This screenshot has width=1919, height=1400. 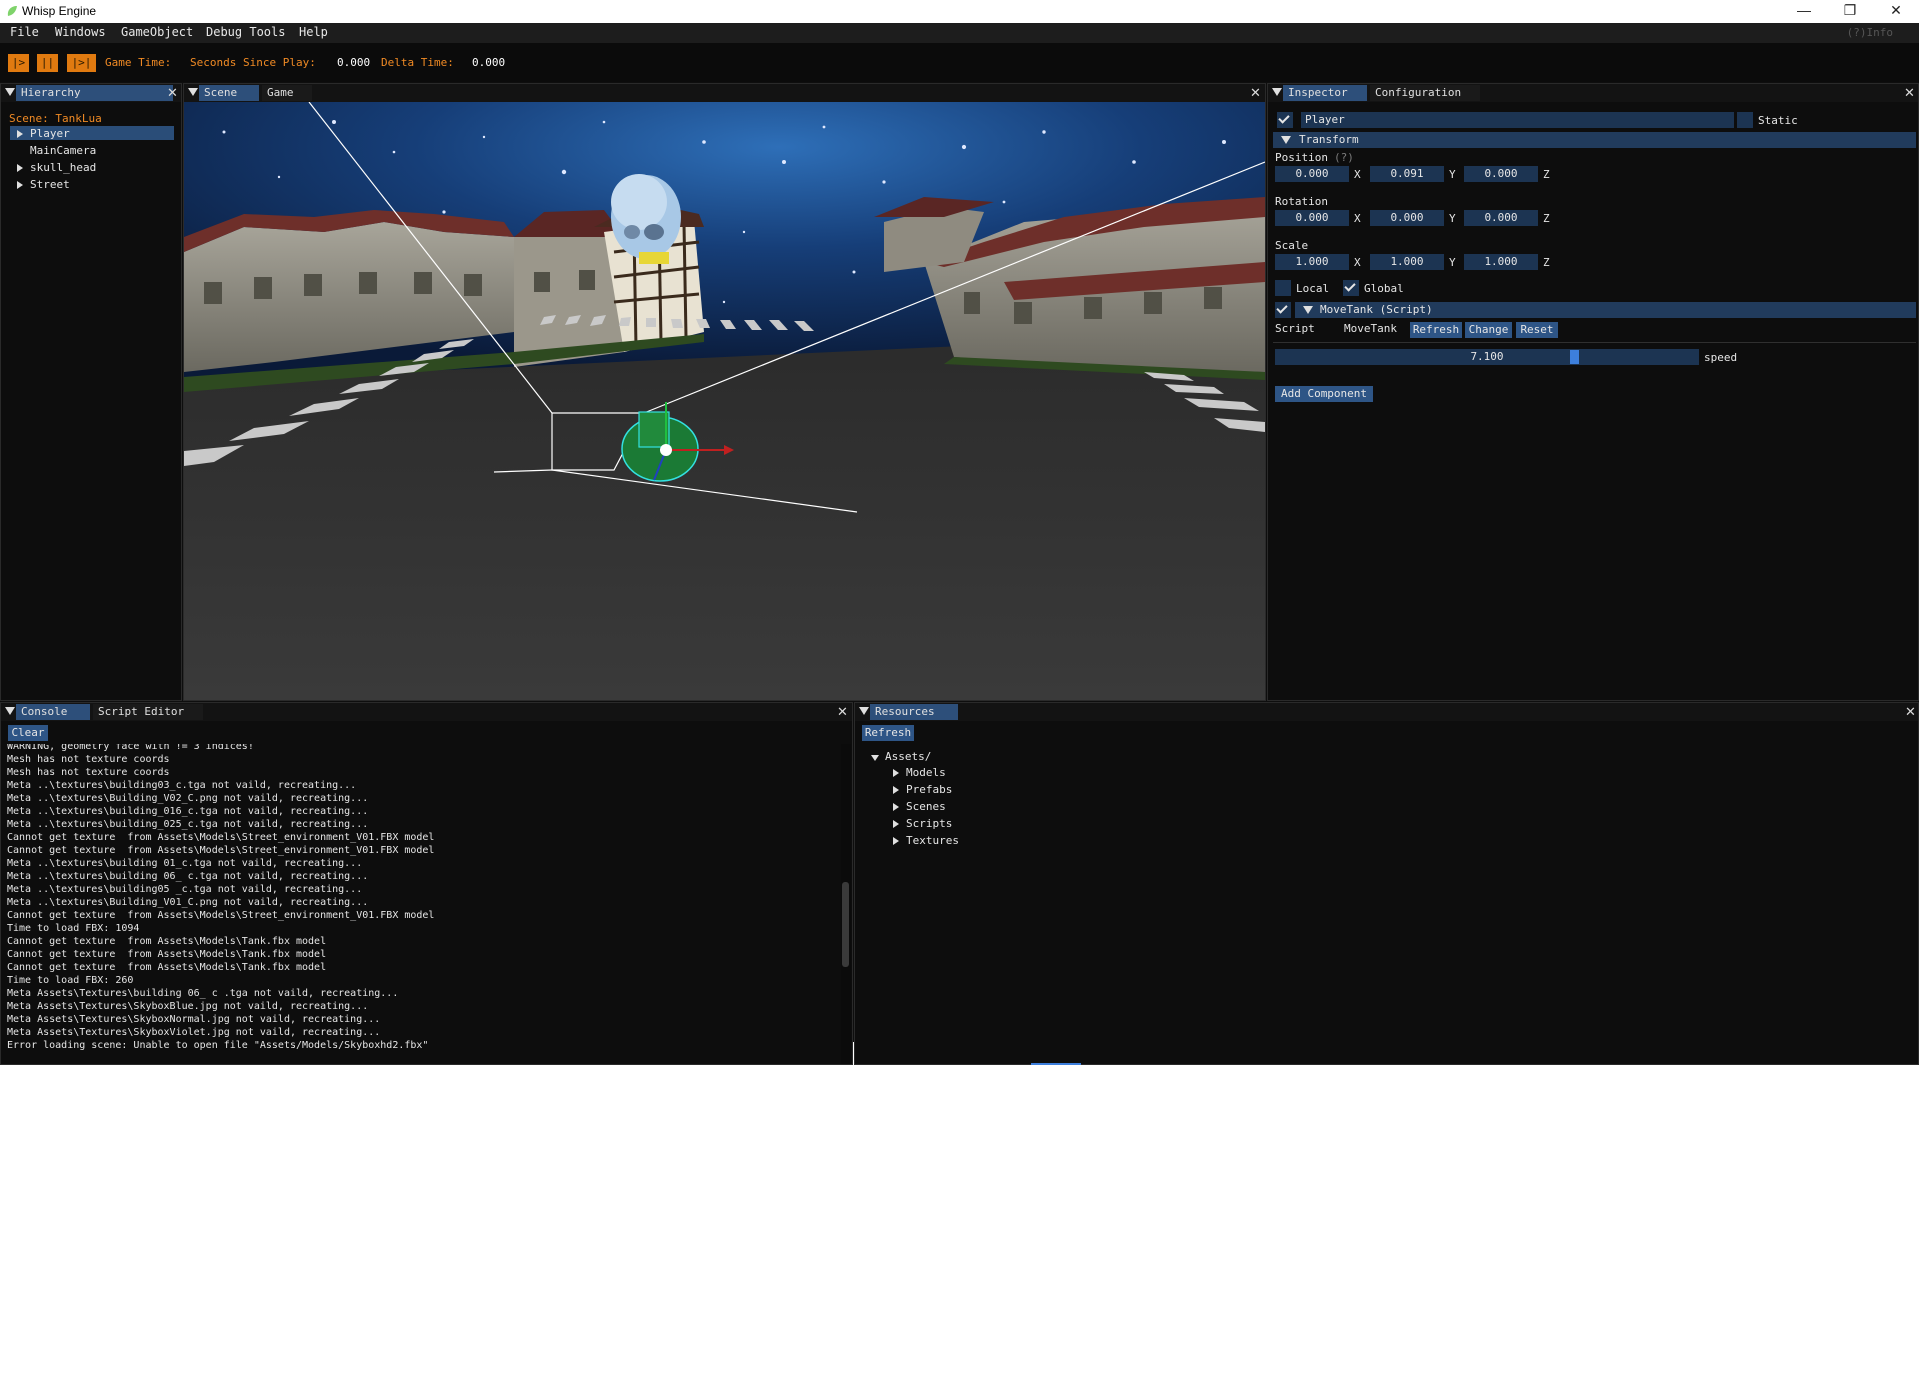 I want to click on script-enabled-checkbox, so click(x=1283, y=310).